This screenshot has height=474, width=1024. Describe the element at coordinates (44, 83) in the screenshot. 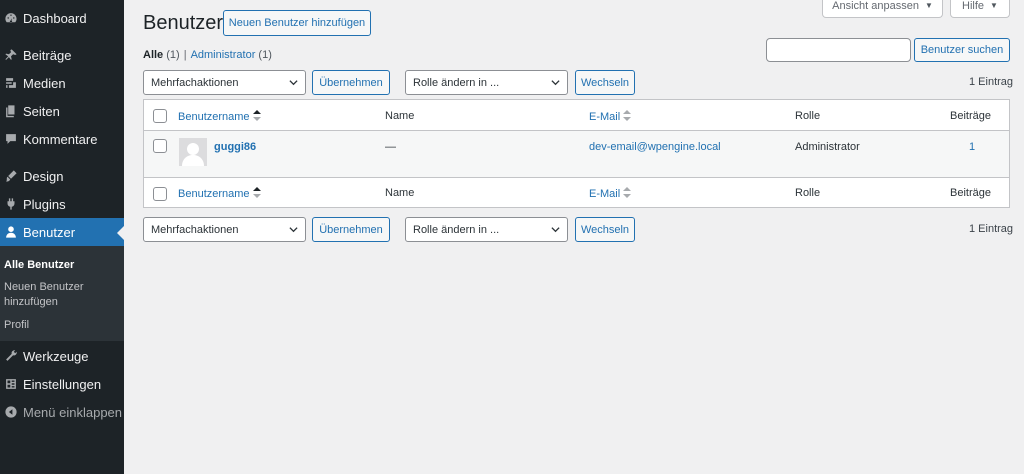

I see `sidebar-item-label: Medien` at that location.